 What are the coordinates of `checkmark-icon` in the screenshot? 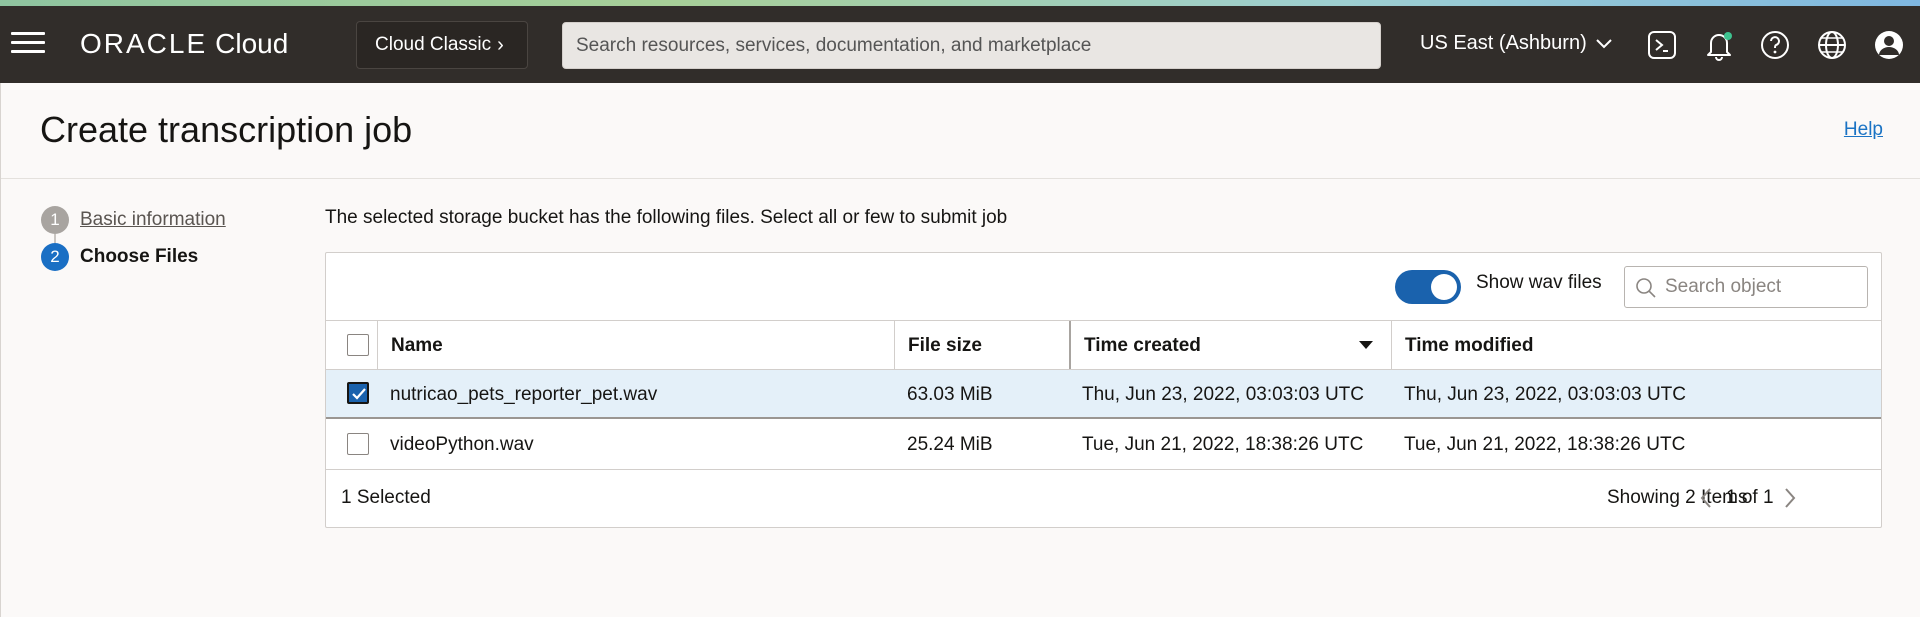 It's located at (359, 394).